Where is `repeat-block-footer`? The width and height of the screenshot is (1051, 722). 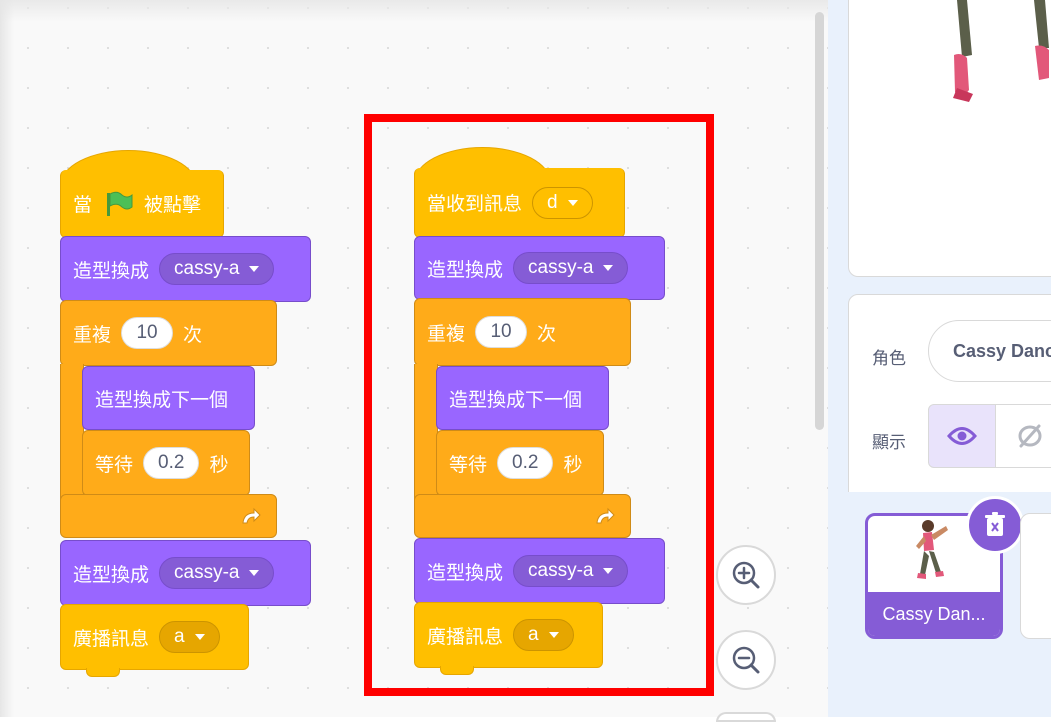 repeat-block-footer is located at coordinates (168, 516).